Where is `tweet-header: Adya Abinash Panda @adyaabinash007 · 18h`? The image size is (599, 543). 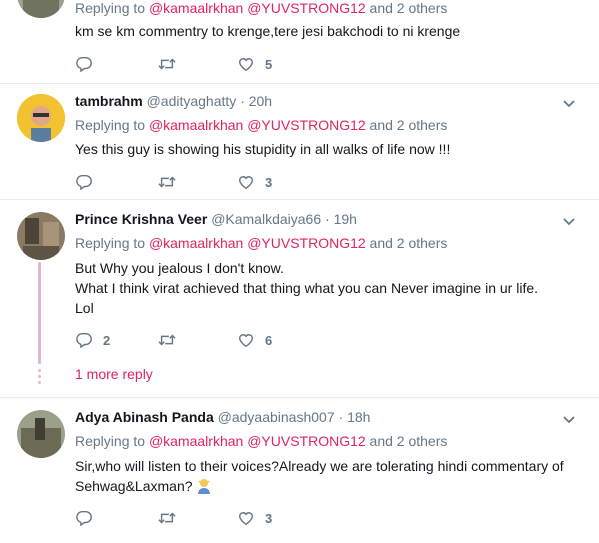 tweet-header: Adya Abinash Panda @adyaabinash007 · 18h is located at coordinates (222, 417).